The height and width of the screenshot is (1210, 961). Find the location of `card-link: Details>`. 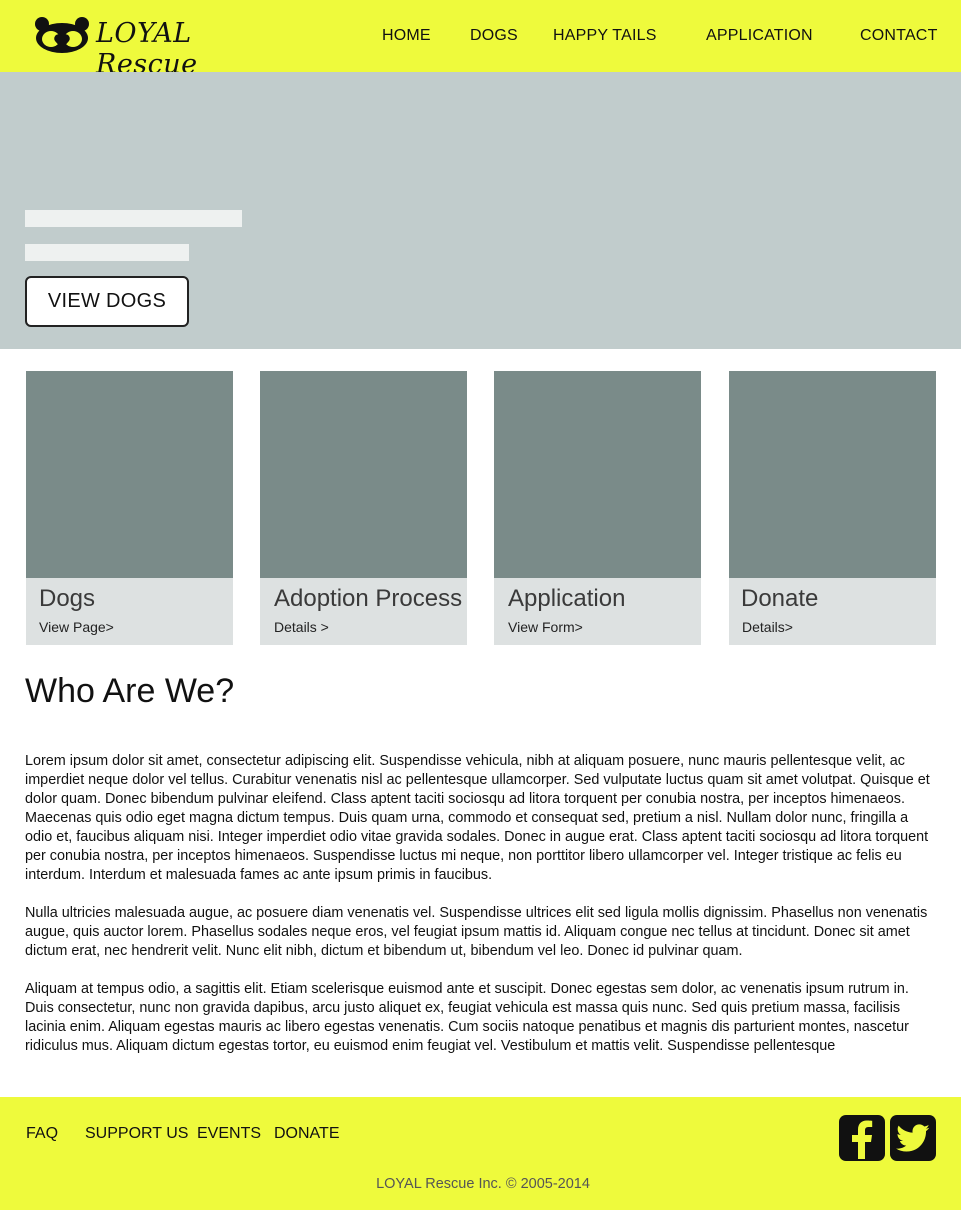

card-link: Details> is located at coordinates (767, 627).